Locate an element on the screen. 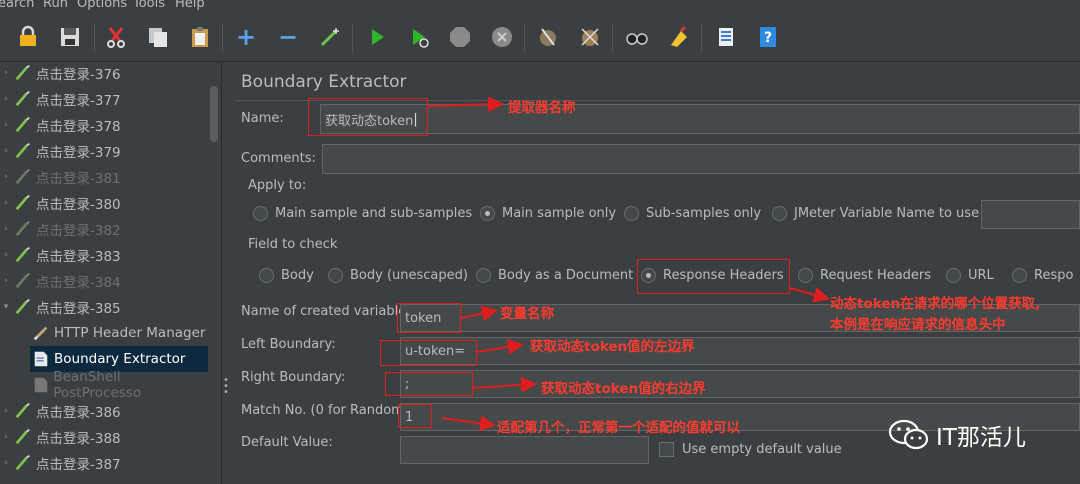 This screenshot has width=1080, height=484. start-icon is located at coordinates (377, 37).